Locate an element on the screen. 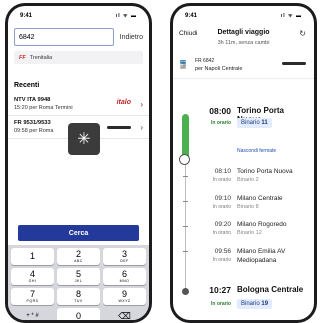 The width and height of the screenshot is (322, 323). train-number: FR 6842 is located at coordinates (205, 61).